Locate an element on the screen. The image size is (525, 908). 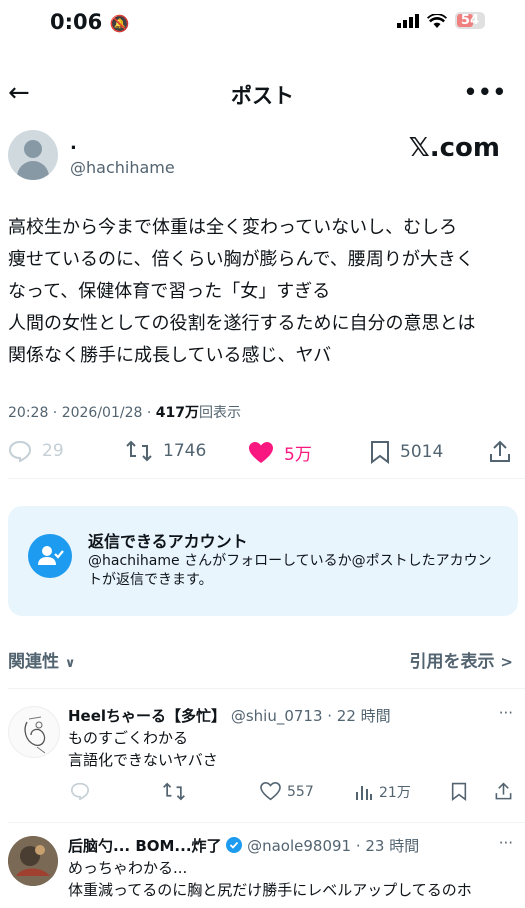
reply-header: Heelちゃーる【多忙】 @shiu_0713 · 22 時間 is located at coordinates (229, 715).